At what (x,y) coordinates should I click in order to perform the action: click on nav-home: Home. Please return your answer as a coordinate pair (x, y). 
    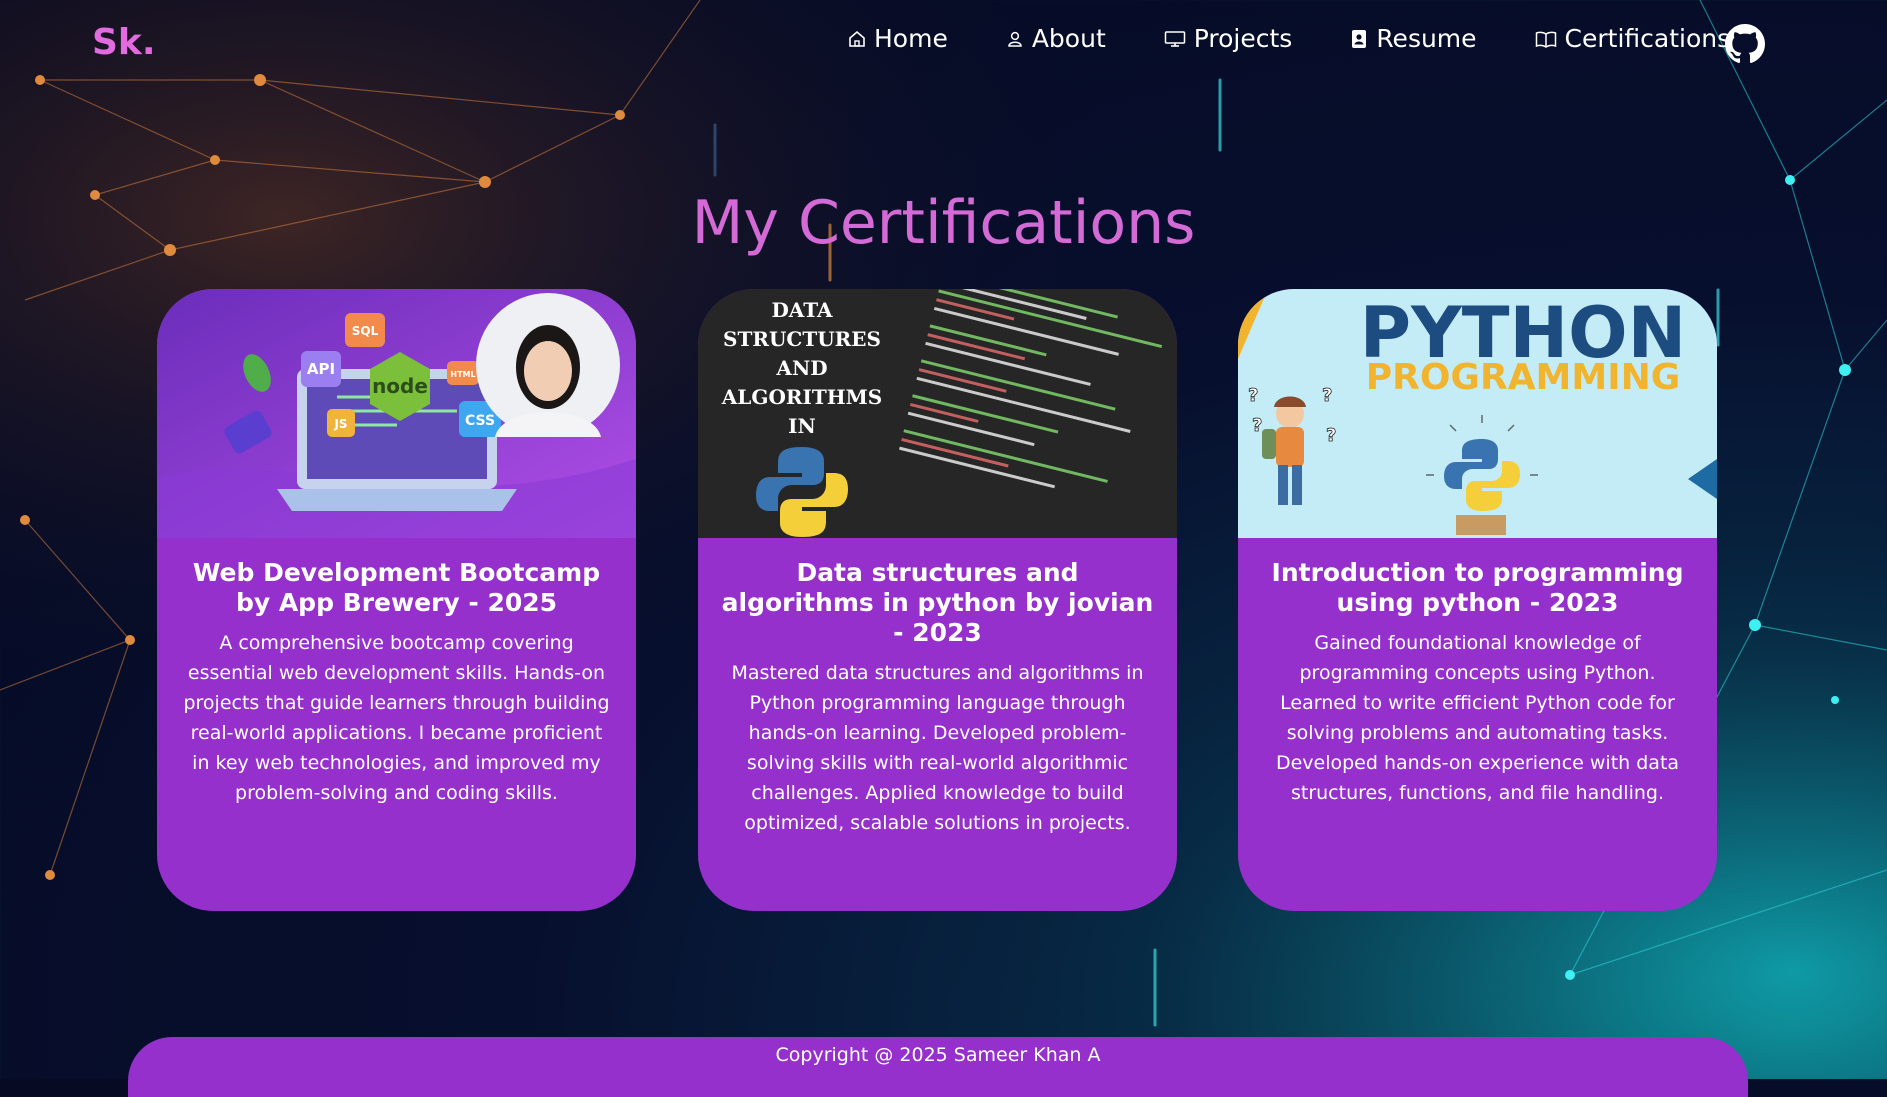
    Looking at the image, I should click on (898, 38).